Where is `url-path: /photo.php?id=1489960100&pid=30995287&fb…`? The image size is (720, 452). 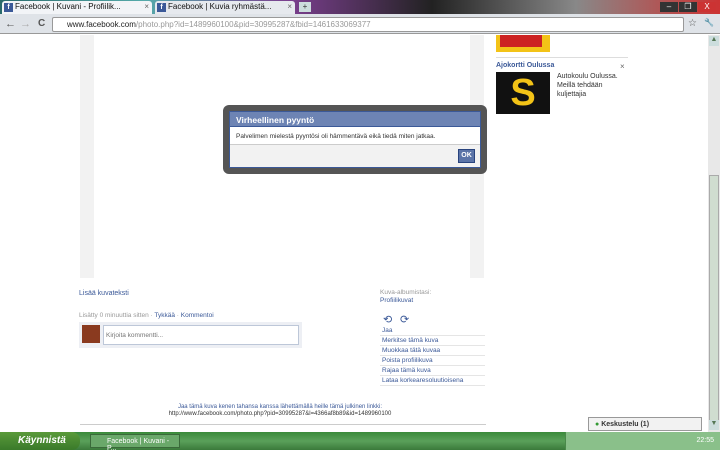 url-path: /photo.php?id=1489960100&pid=30995287&fb… is located at coordinates (253, 24).